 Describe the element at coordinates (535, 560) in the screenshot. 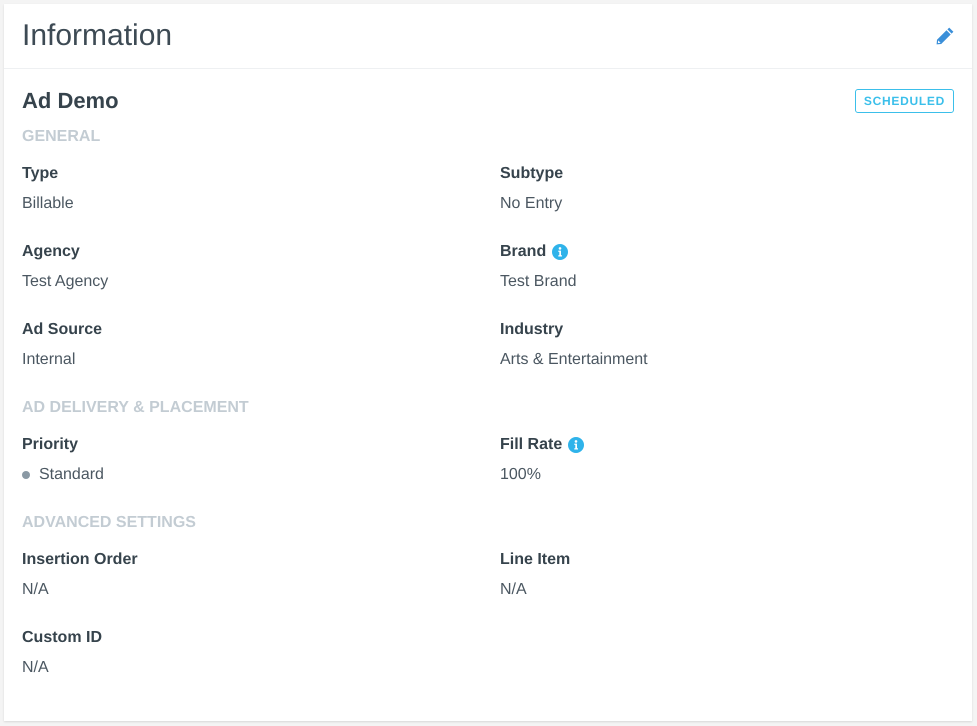

I see `field-label: Line Item` at that location.